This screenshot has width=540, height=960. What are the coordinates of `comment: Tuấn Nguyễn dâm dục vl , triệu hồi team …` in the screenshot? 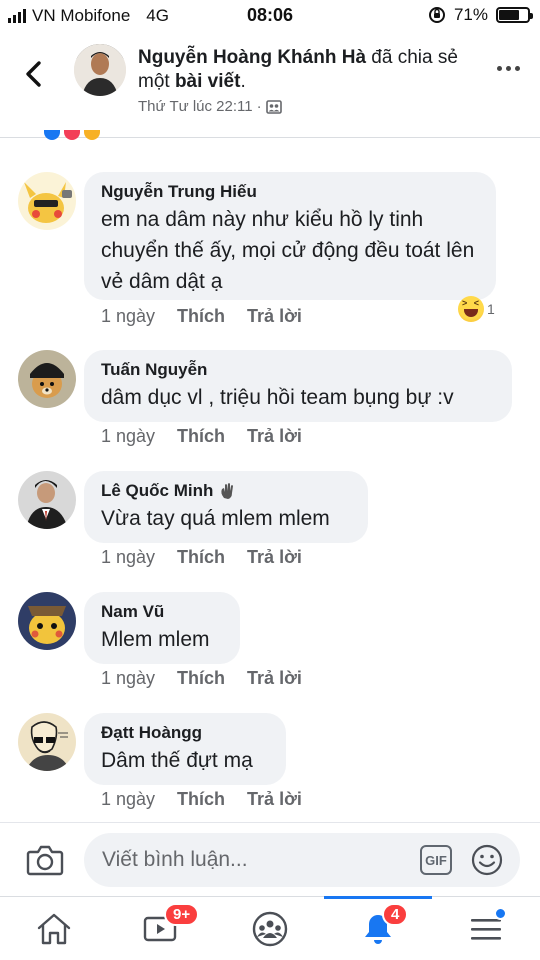 It's located at (273, 405).